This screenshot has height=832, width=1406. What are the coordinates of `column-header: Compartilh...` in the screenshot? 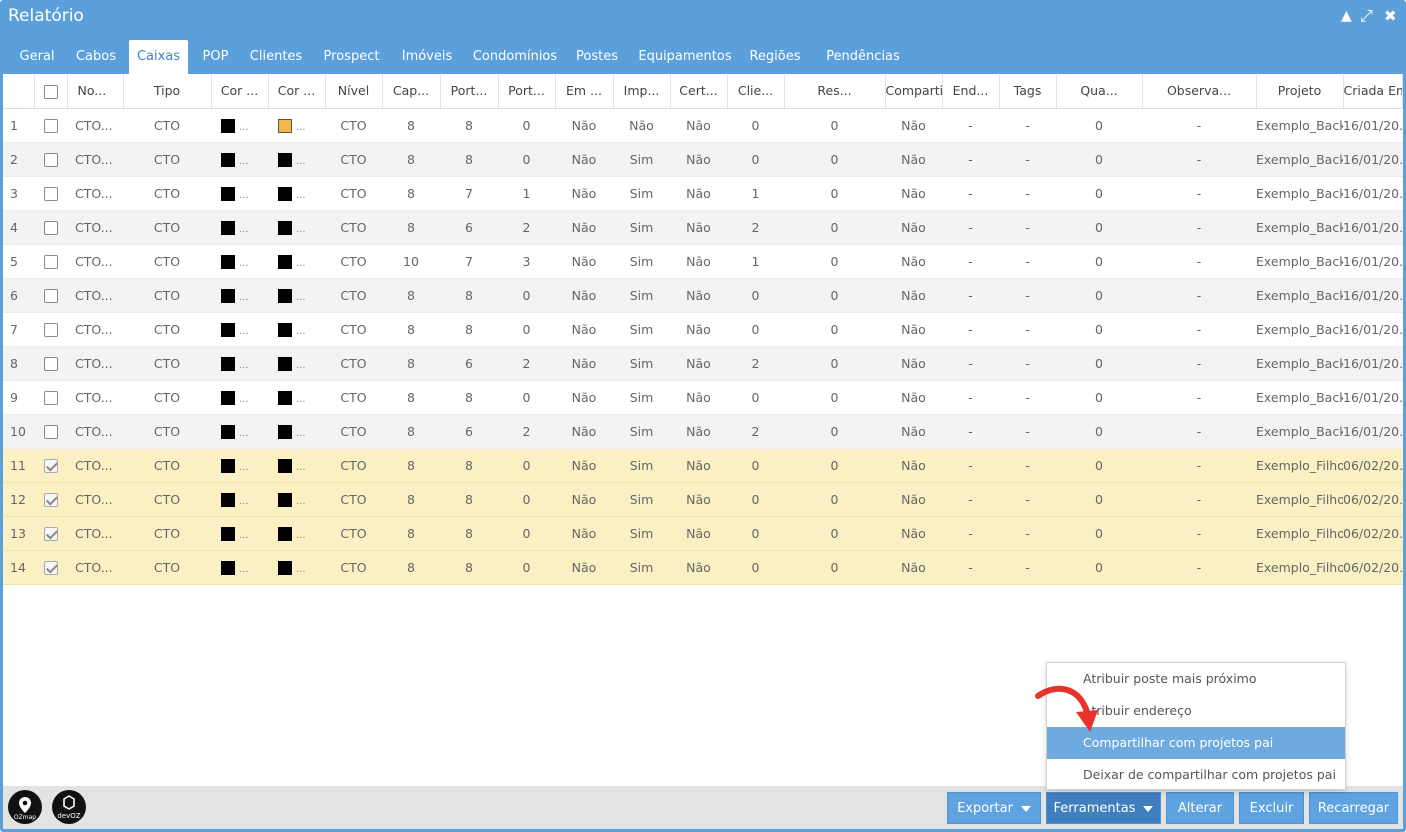 It's located at (914, 91).